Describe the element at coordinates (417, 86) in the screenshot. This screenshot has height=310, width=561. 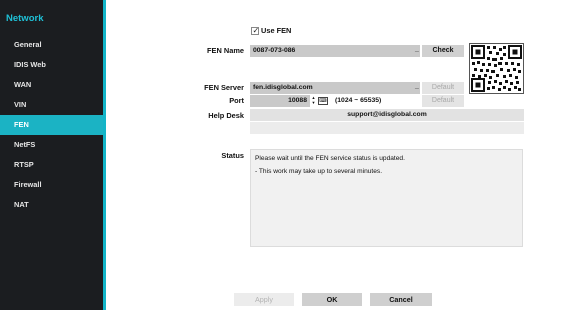
I see `fen-server-dash: _` at that location.